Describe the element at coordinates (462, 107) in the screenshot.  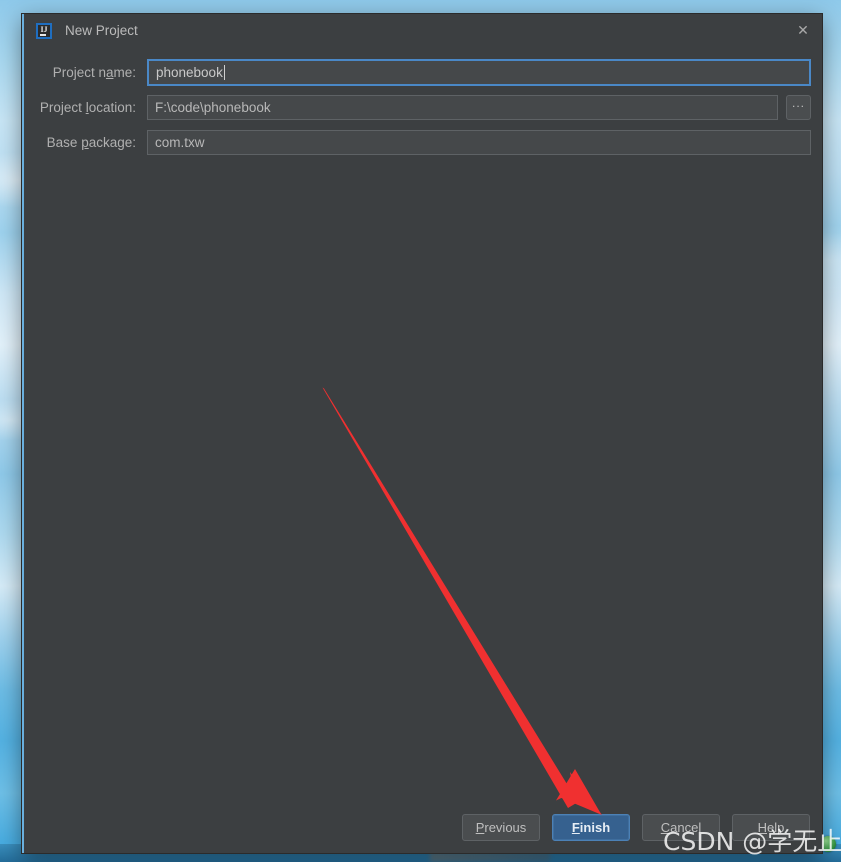
I see `project-location-input: F:\code\phonebook` at that location.